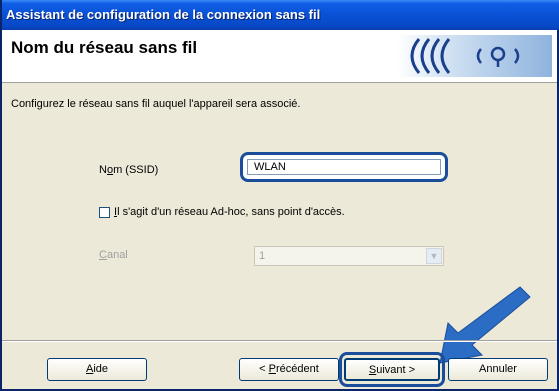 The height and width of the screenshot is (391, 559). What do you see at coordinates (104, 47) in the screenshot?
I see `page-title: Nom du réseau sans fil` at bounding box center [104, 47].